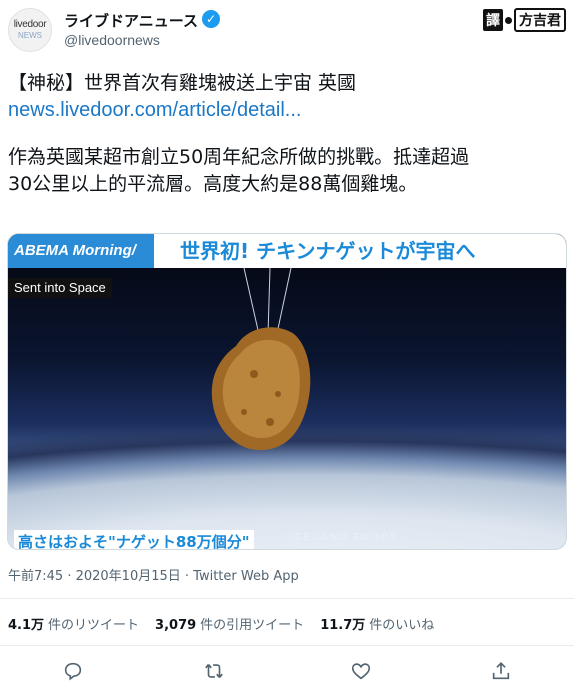  I want to click on height-caption: 高さはおよそ"ナゲット88万個分", so click(134, 539).